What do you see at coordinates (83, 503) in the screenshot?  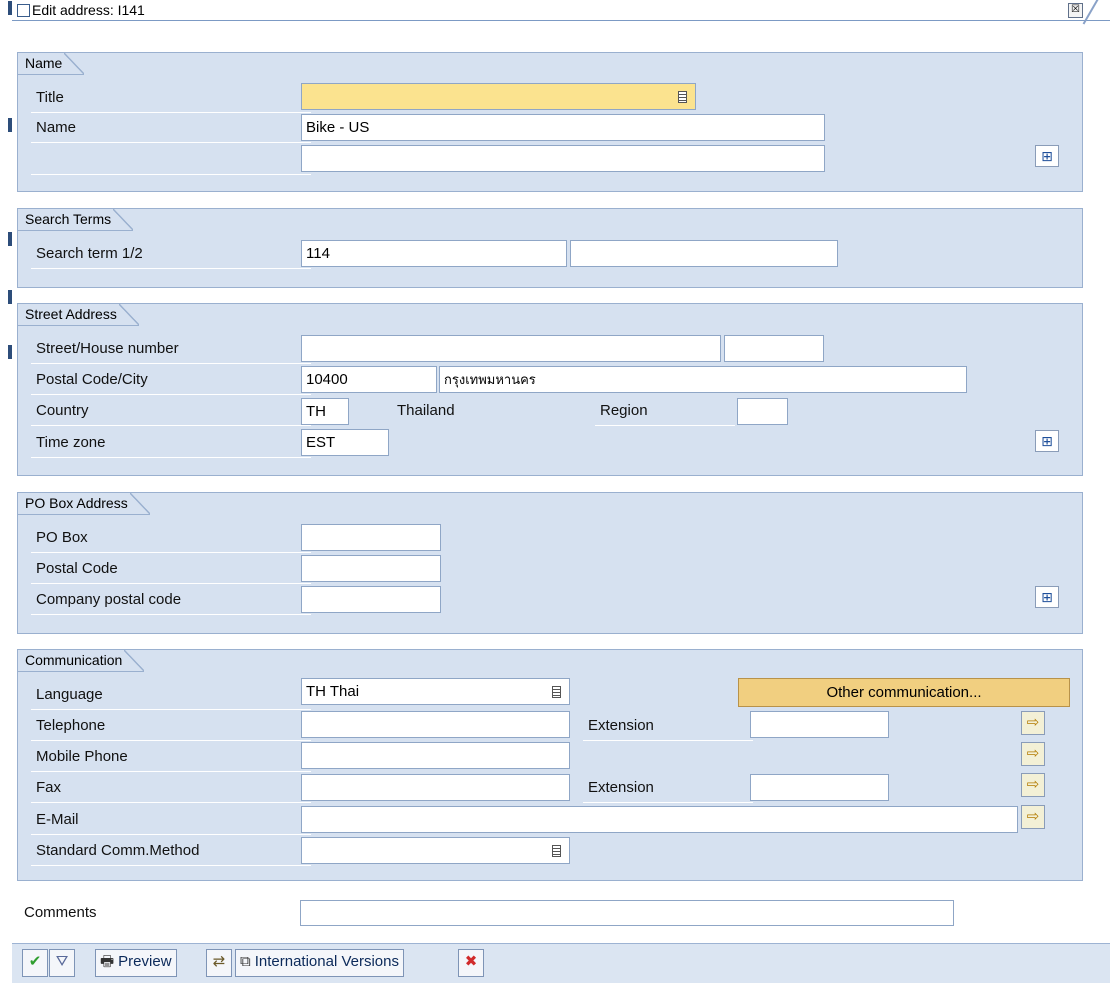 I see `po-box-caption: PO Box Address` at bounding box center [83, 503].